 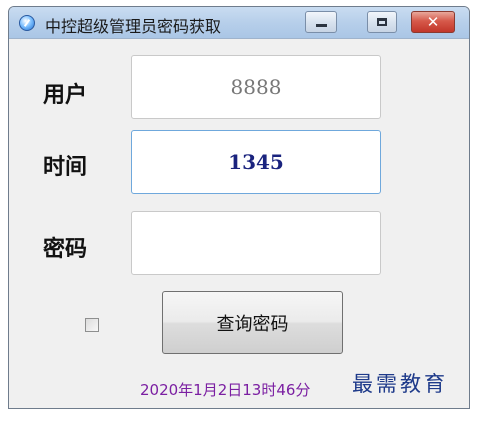 What do you see at coordinates (239, 23) in the screenshot?
I see `title-bar: 中控超级管理员密码获取 ✕` at bounding box center [239, 23].